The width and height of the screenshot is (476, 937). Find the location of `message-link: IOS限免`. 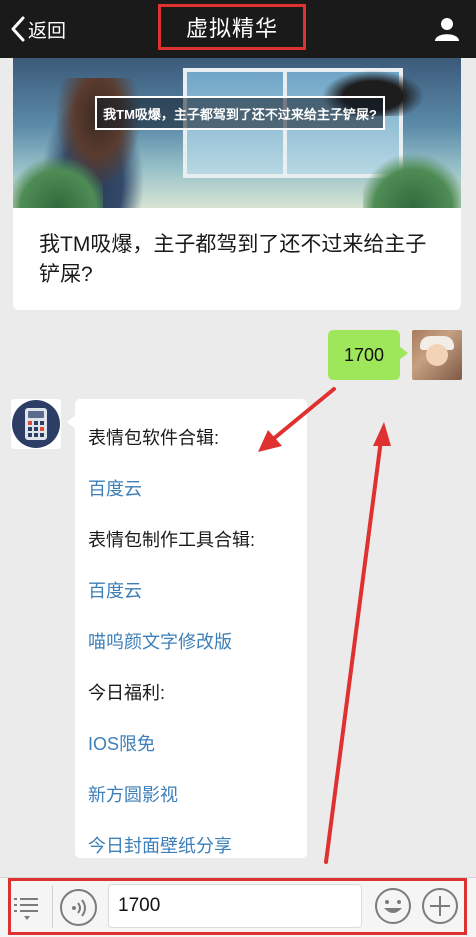

message-link: IOS限免 is located at coordinates (191, 742).